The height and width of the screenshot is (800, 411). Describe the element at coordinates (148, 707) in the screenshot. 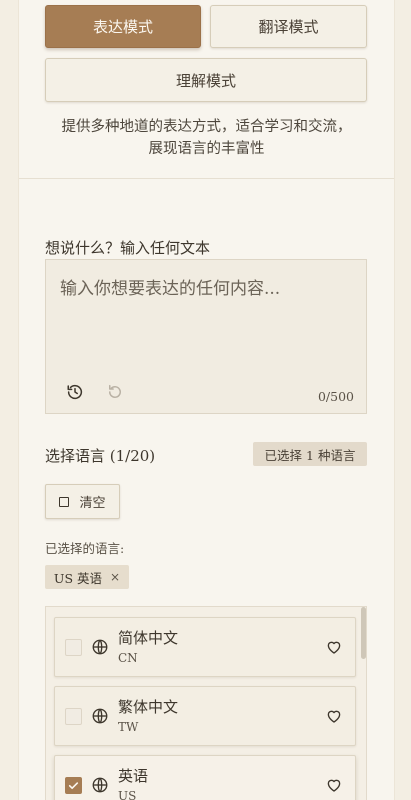

I see `language-name: 繁体中文` at that location.